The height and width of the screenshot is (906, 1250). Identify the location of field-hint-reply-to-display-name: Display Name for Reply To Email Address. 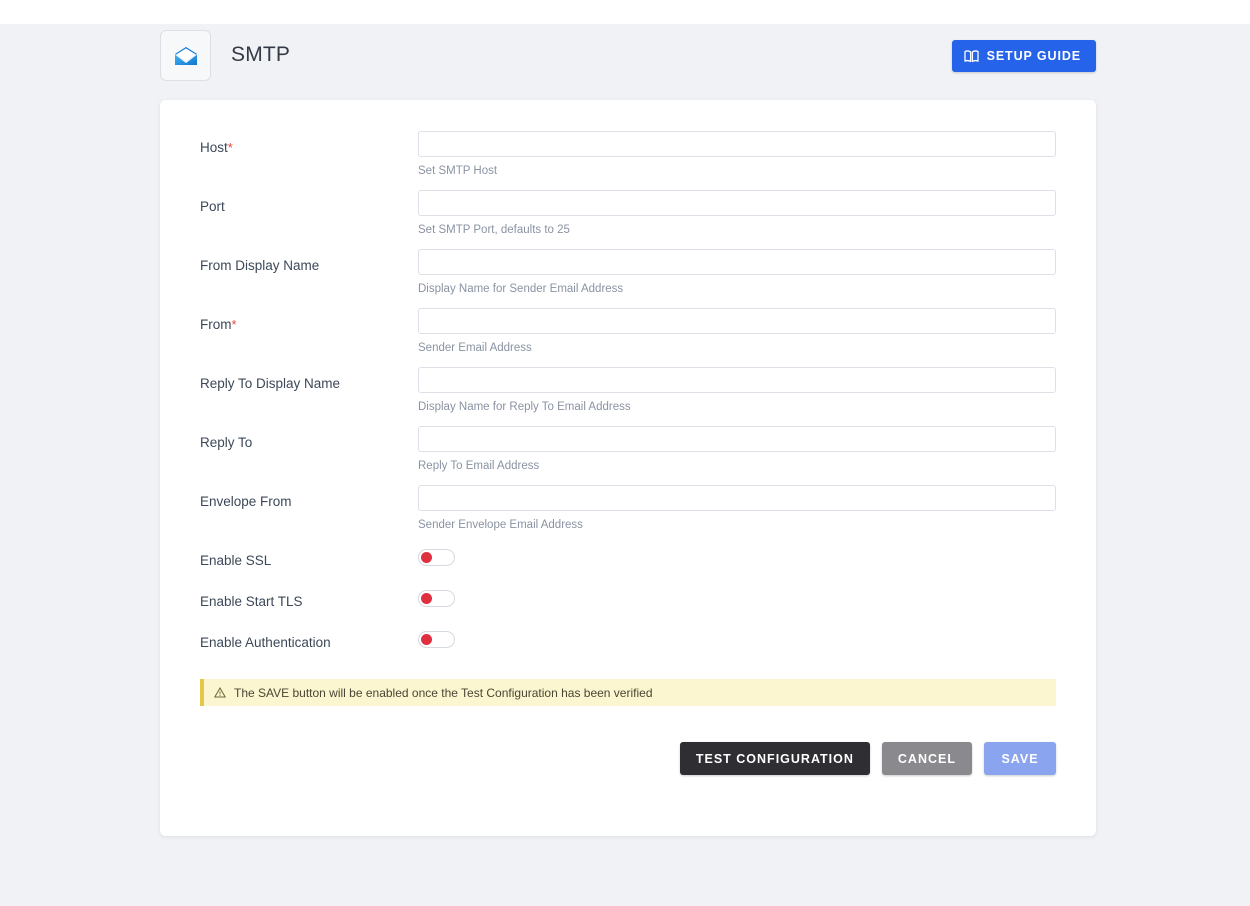
(524, 407).